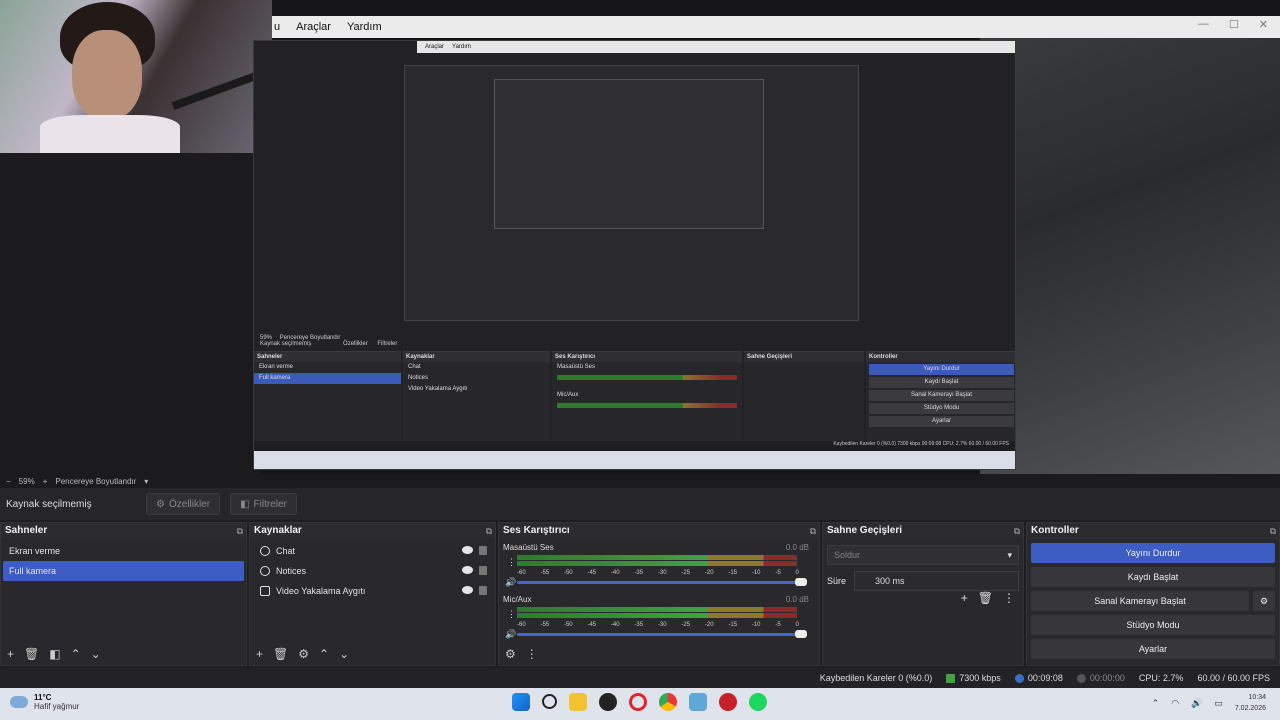 The height and width of the screenshot is (720, 1280). What do you see at coordinates (1196, 703) in the screenshot?
I see `volume-icon: 🔊` at bounding box center [1196, 703].